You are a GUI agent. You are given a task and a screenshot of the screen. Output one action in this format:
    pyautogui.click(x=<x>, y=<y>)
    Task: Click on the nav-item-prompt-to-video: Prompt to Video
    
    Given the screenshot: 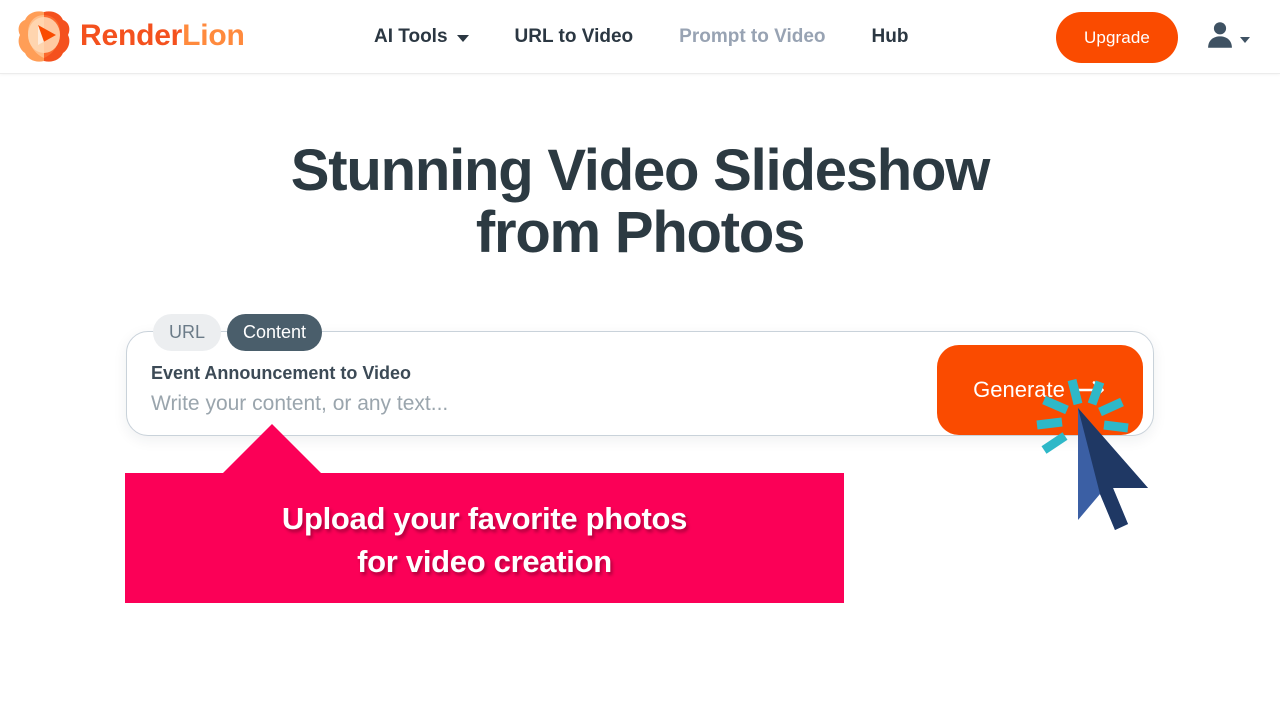 What is the action you would take?
    pyautogui.click(x=752, y=37)
    